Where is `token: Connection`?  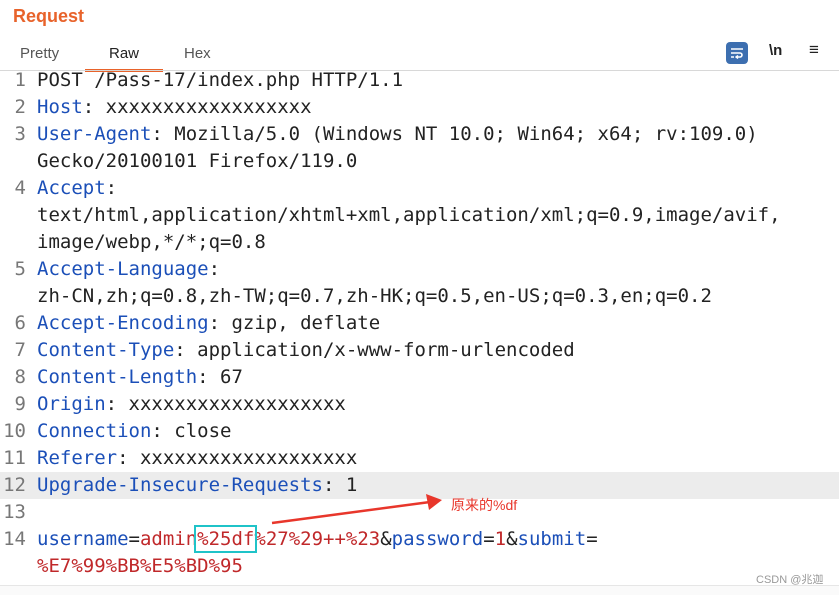 token: Connection is located at coordinates (94, 431).